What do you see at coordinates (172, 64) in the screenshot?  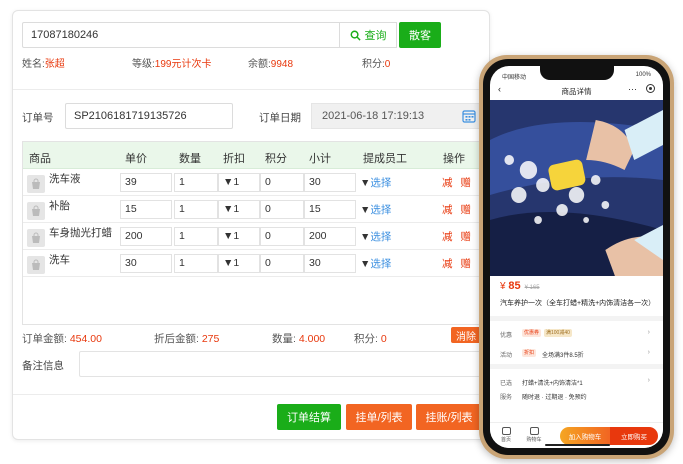 I see `member-level: 等级:199元计次卡` at bounding box center [172, 64].